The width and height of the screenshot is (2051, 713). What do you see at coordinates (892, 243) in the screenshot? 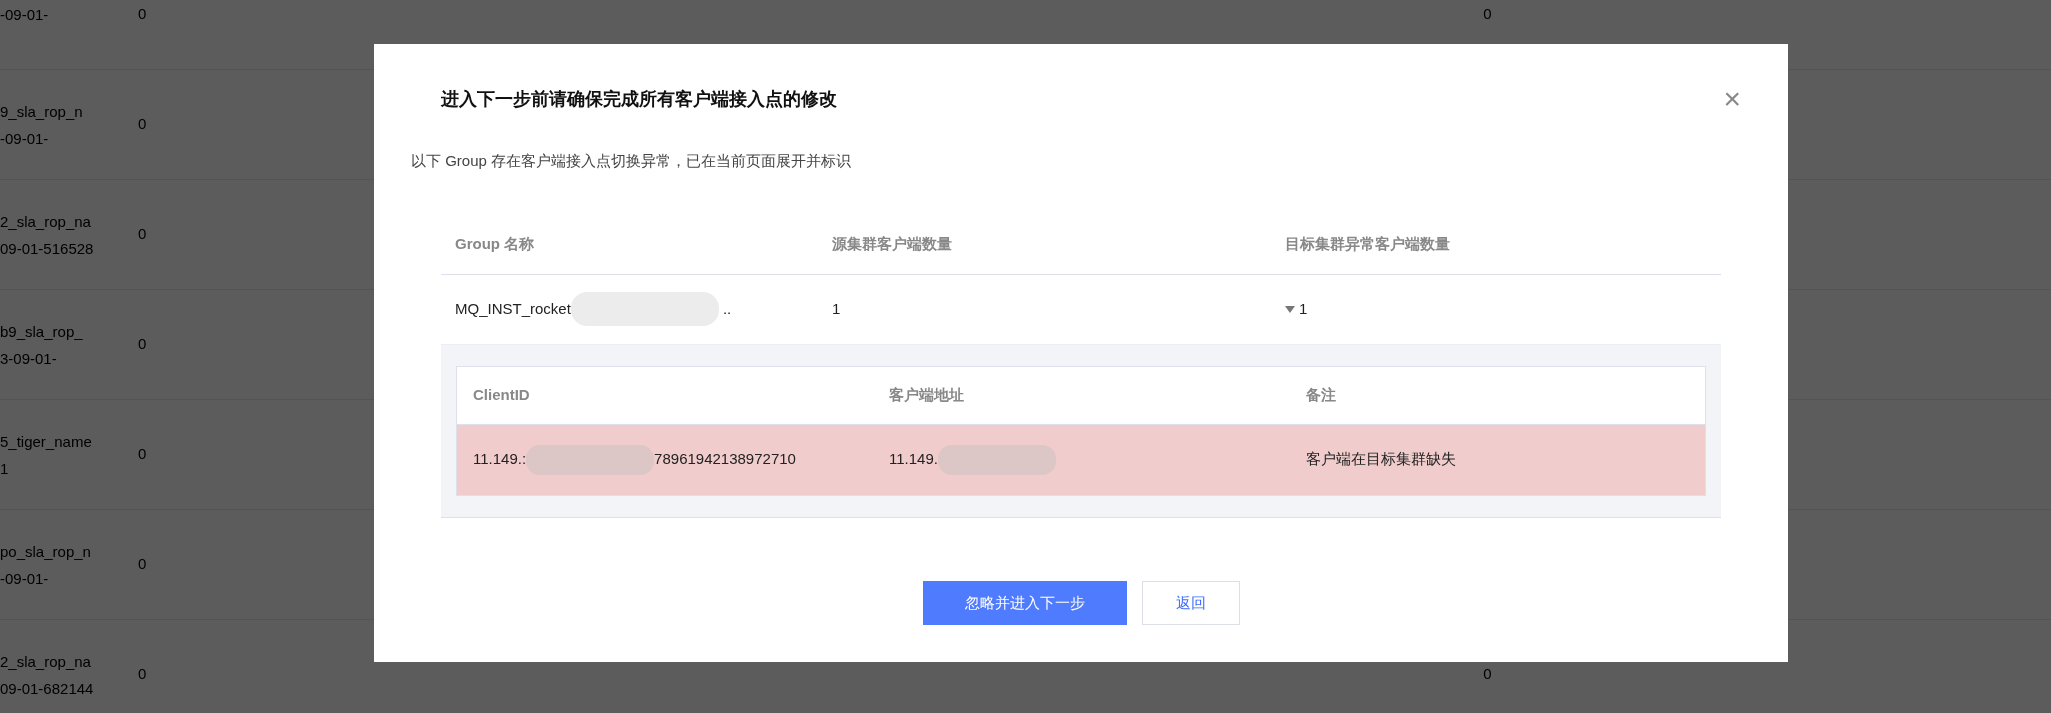
I see `column-header: 源集群客户端数量` at bounding box center [892, 243].